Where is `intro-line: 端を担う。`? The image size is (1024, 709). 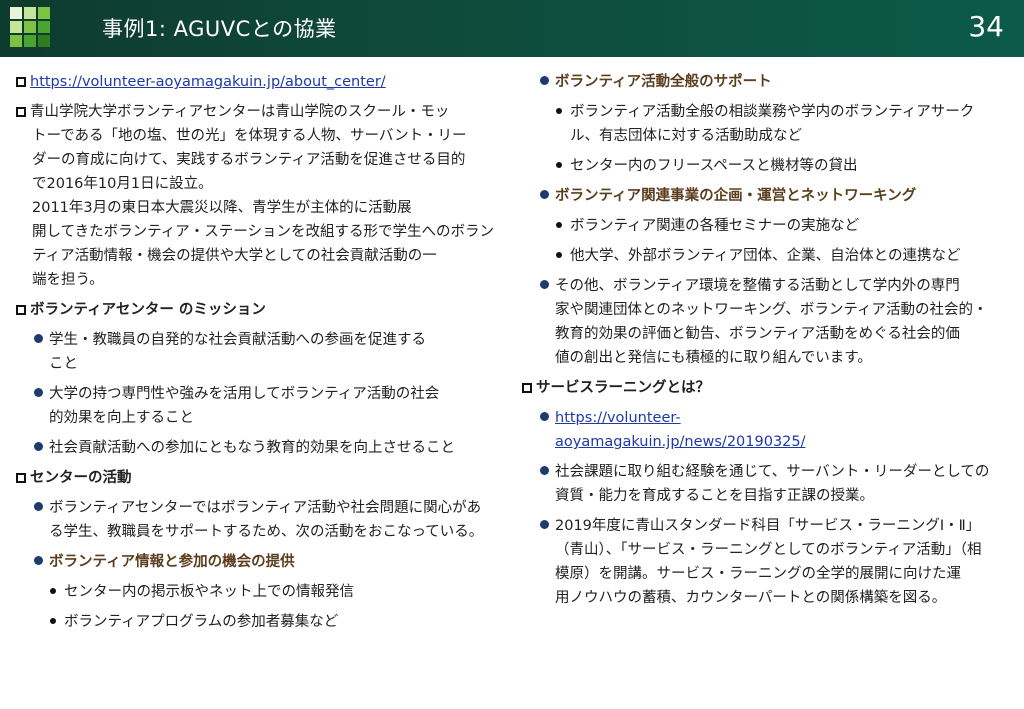 intro-line: 端を担う。 is located at coordinates (68, 280).